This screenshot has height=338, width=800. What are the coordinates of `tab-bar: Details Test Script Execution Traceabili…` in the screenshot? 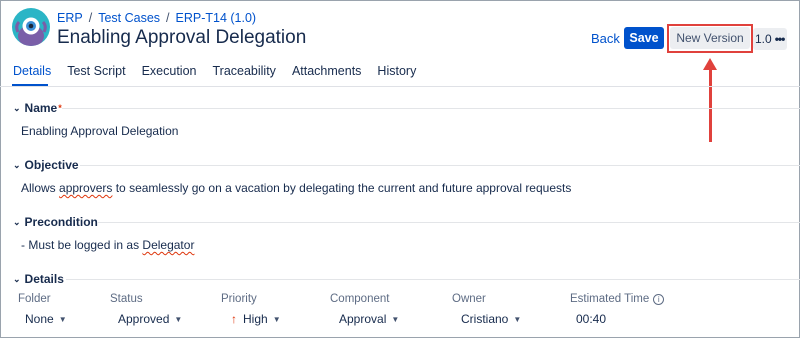 It's located at (222, 71).